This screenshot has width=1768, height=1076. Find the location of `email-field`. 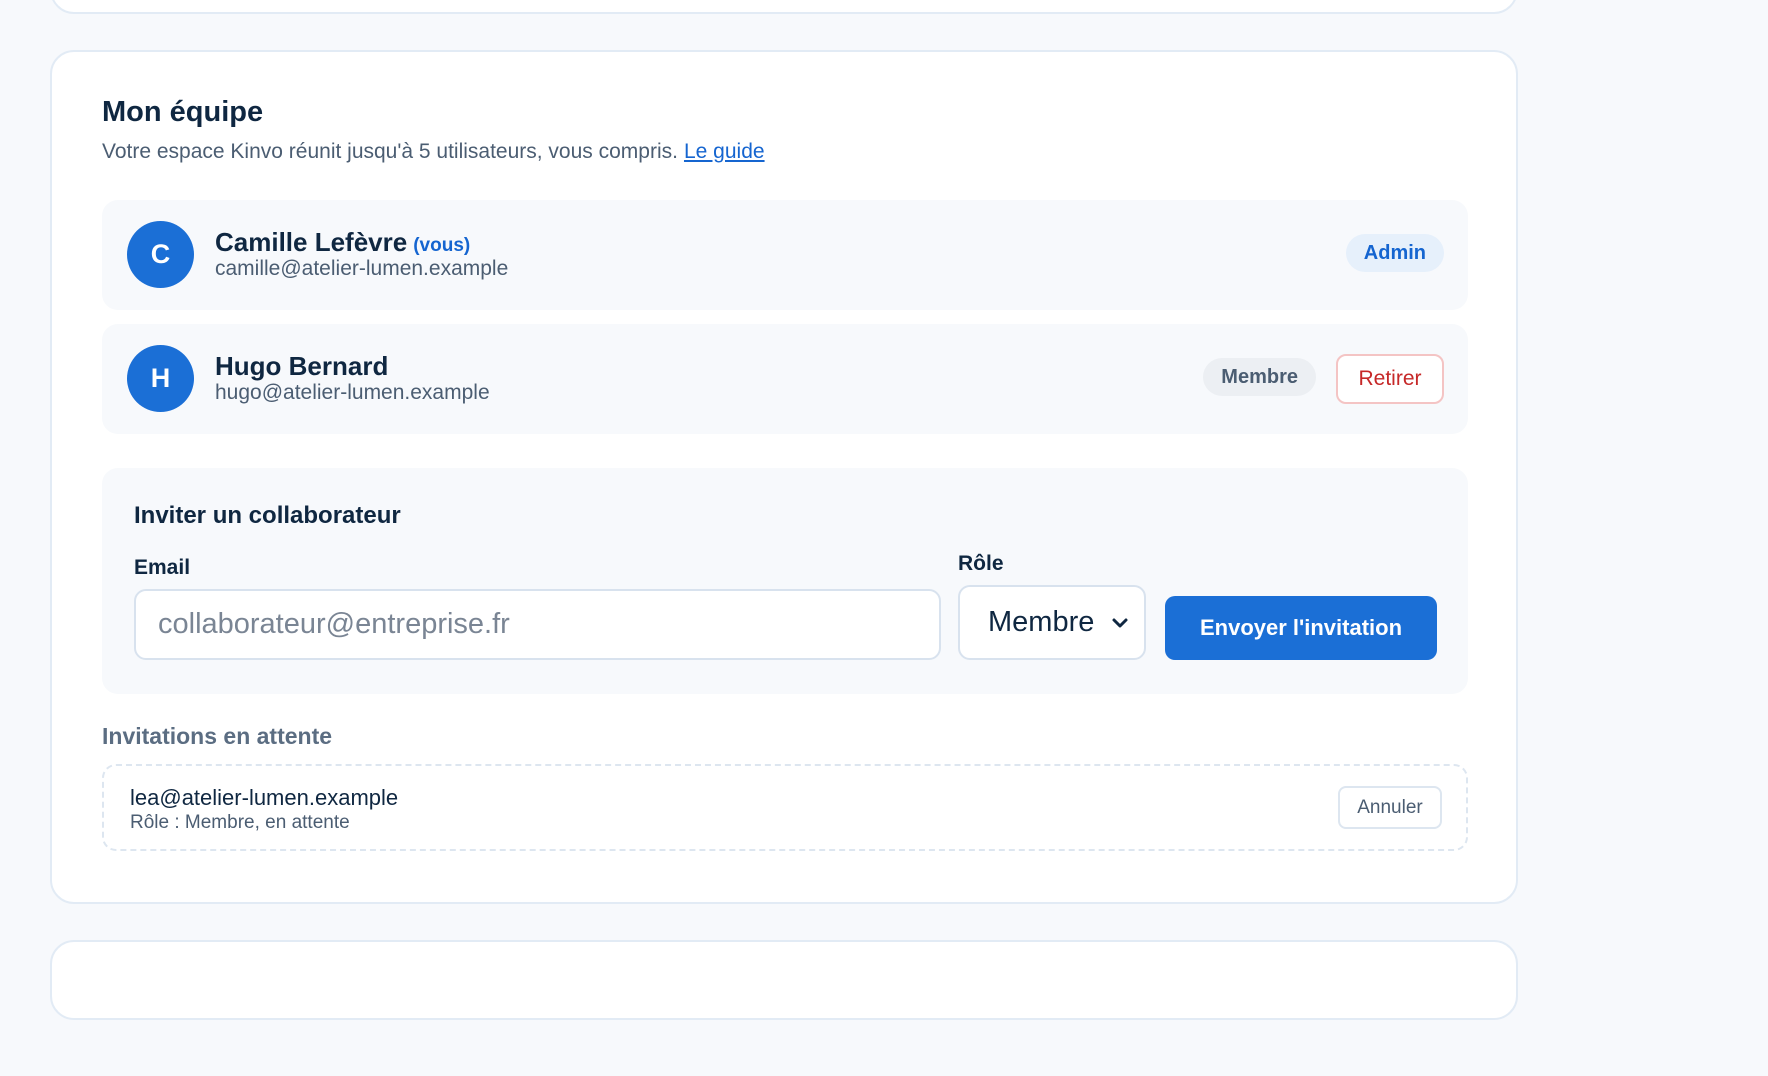

email-field is located at coordinates (537, 624).